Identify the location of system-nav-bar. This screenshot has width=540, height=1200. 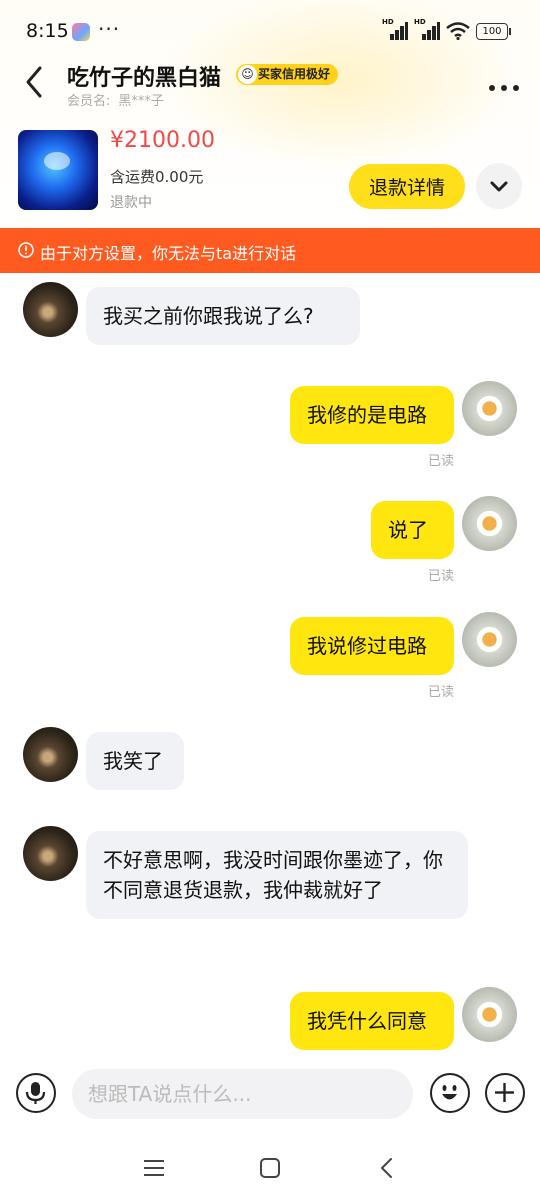
(270, 1167).